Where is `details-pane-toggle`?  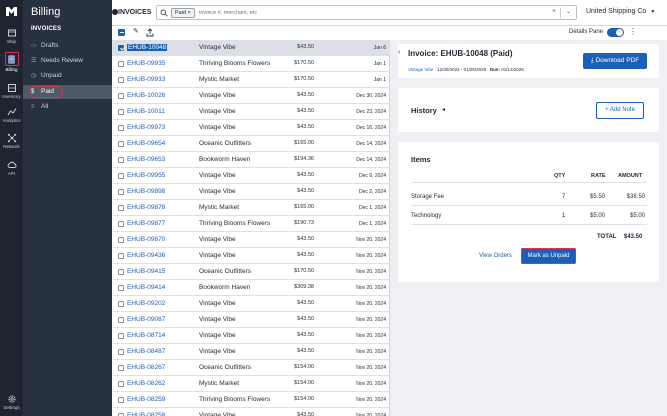 details-pane-toggle is located at coordinates (615, 32).